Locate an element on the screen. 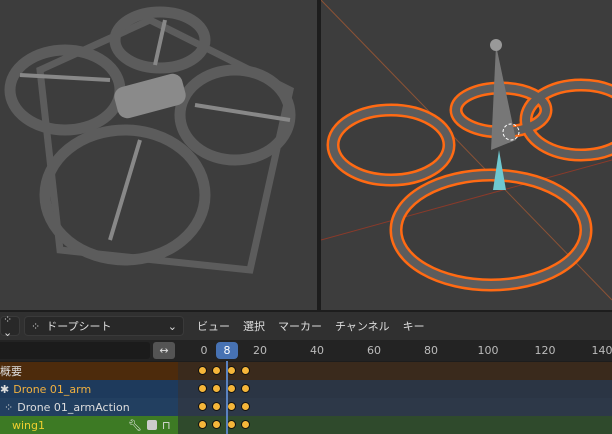 The height and width of the screenshot is (434, 612). frame-ruler: ↔ 0 20 40 60 80 100 120 140 8 is located at coordinates (306, 350).